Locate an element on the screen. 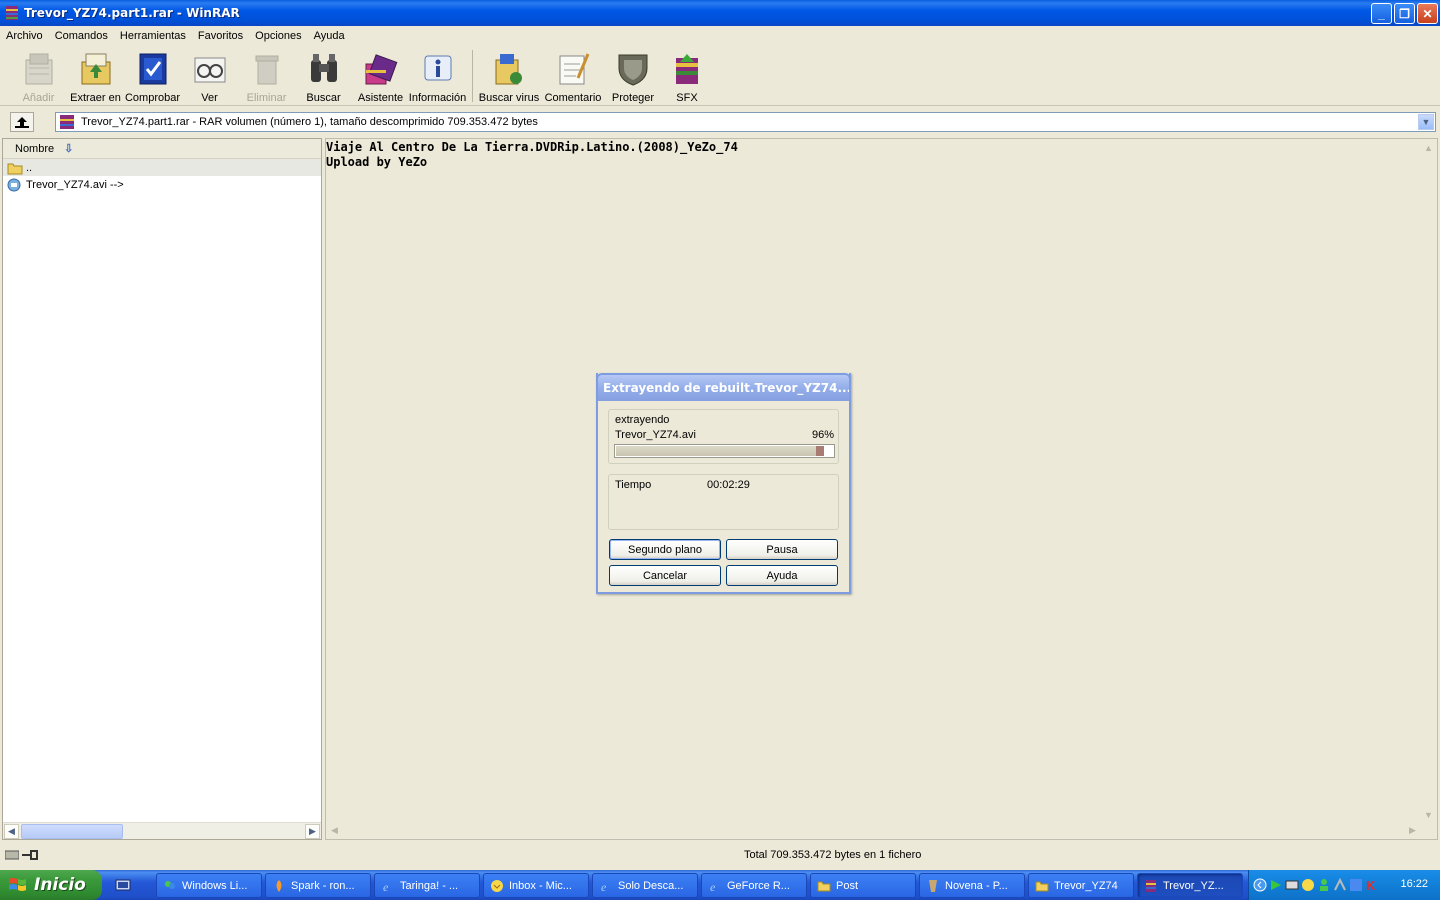 Image resolution: width=1440 pixels, height=900 pixels. virus-scan-button: Buscar virus is located at coordinates (509, 75).